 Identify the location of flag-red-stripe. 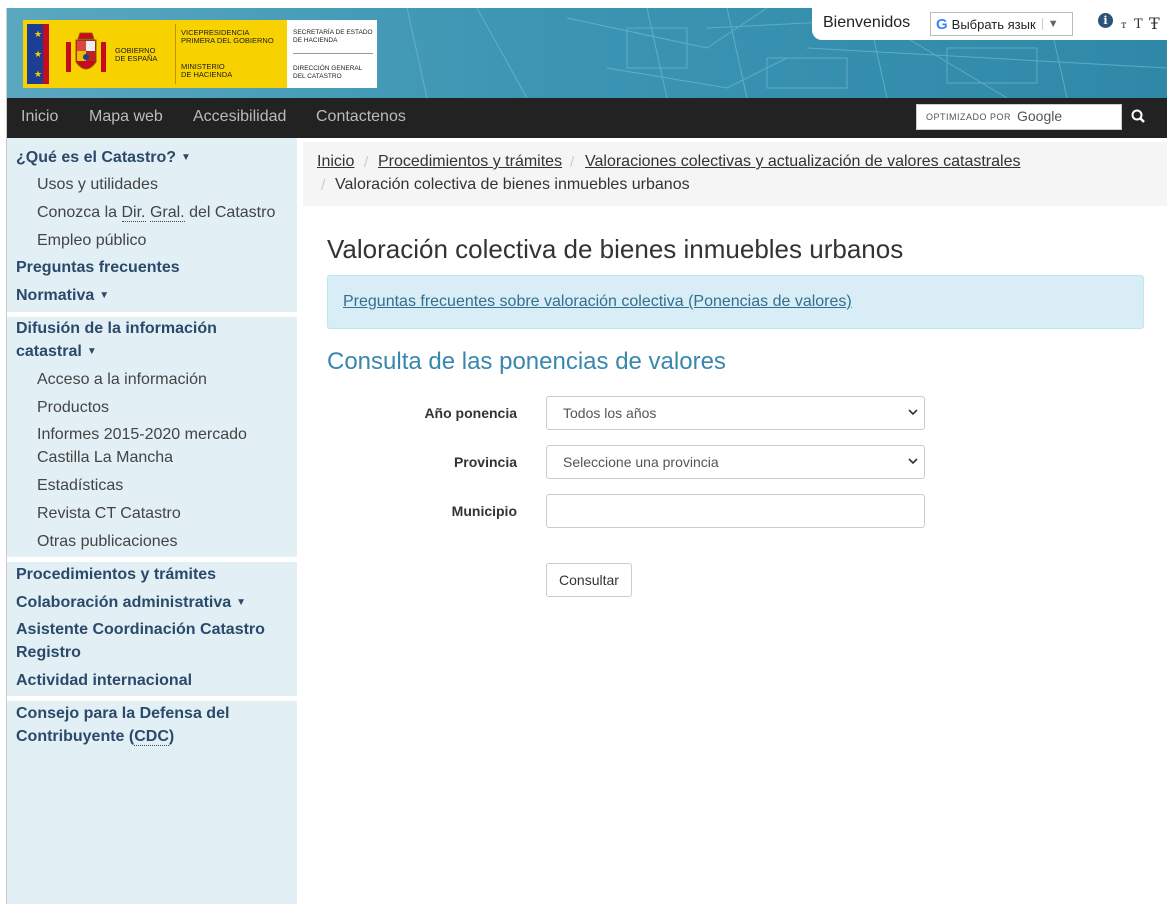
(46, 54).